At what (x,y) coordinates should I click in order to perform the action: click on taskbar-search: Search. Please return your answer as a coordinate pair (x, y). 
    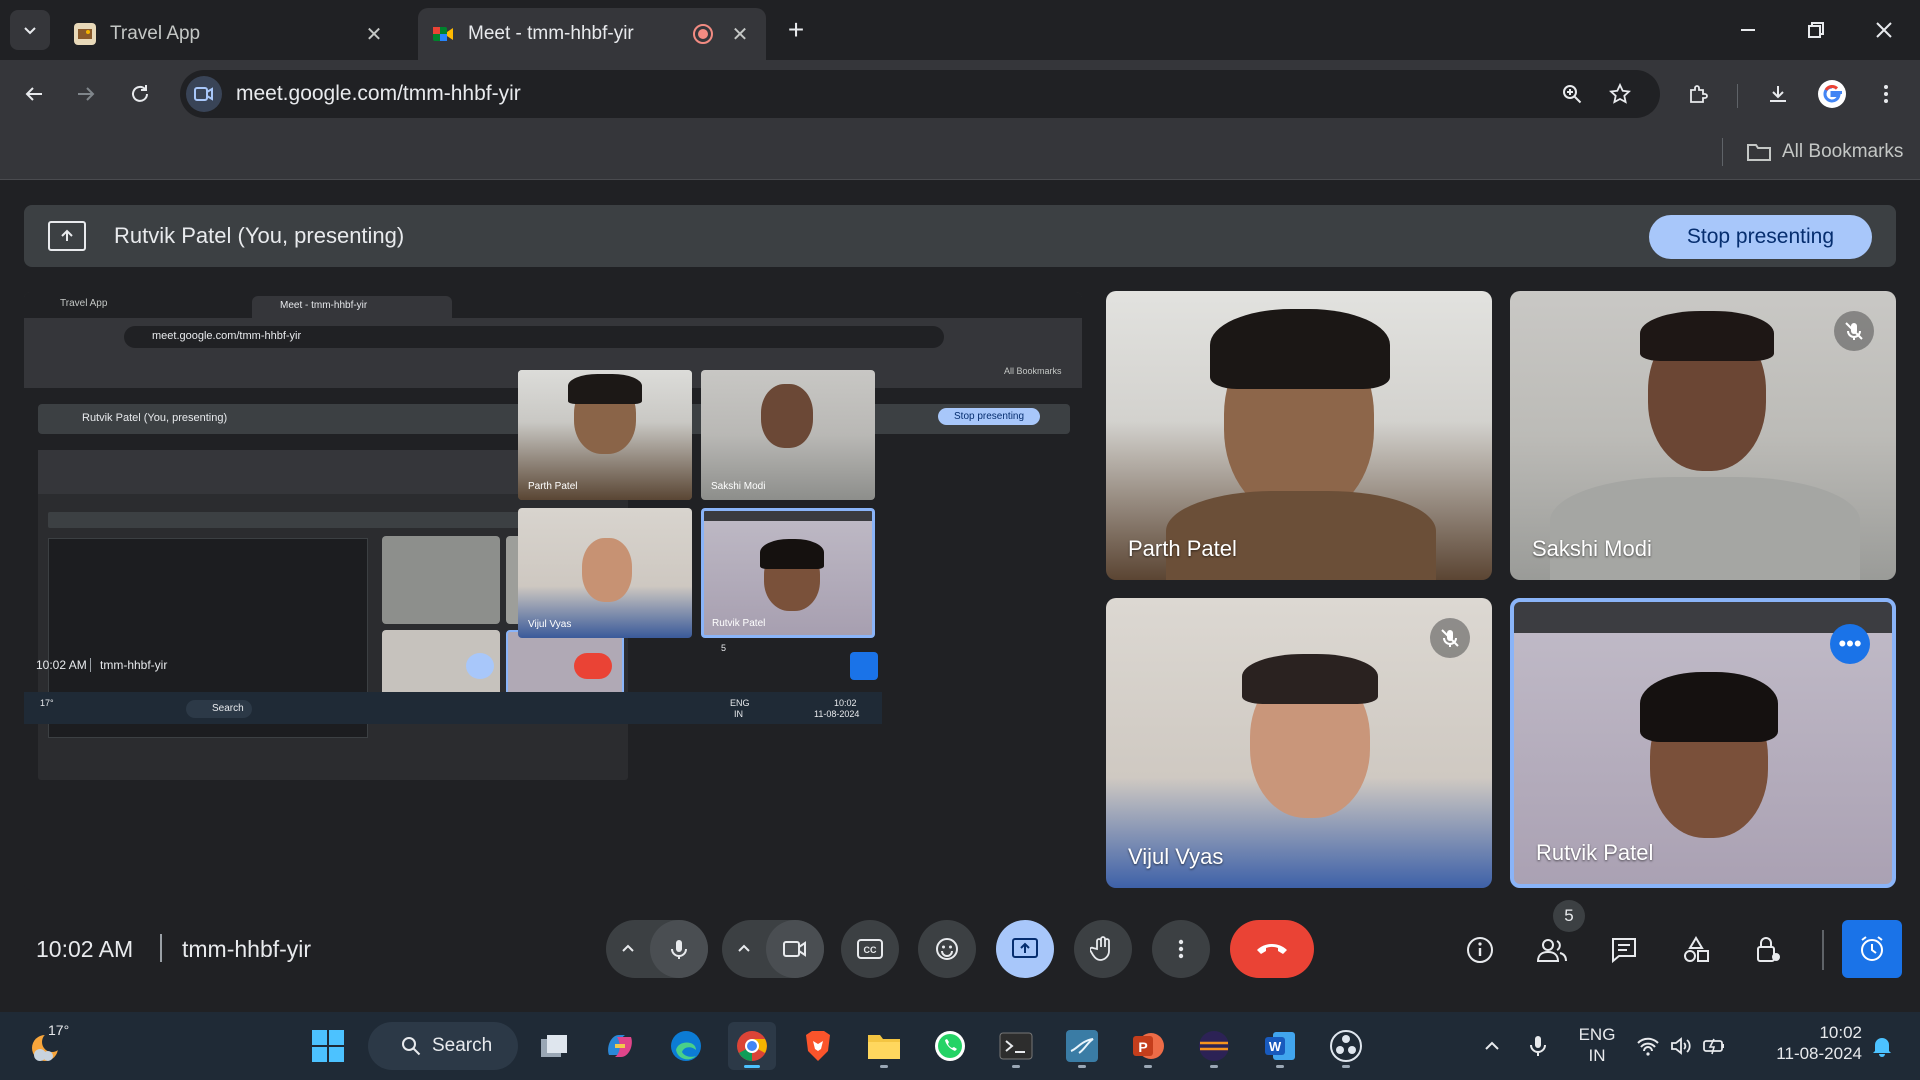
    Looking at the image, I should click on (443, 1046).